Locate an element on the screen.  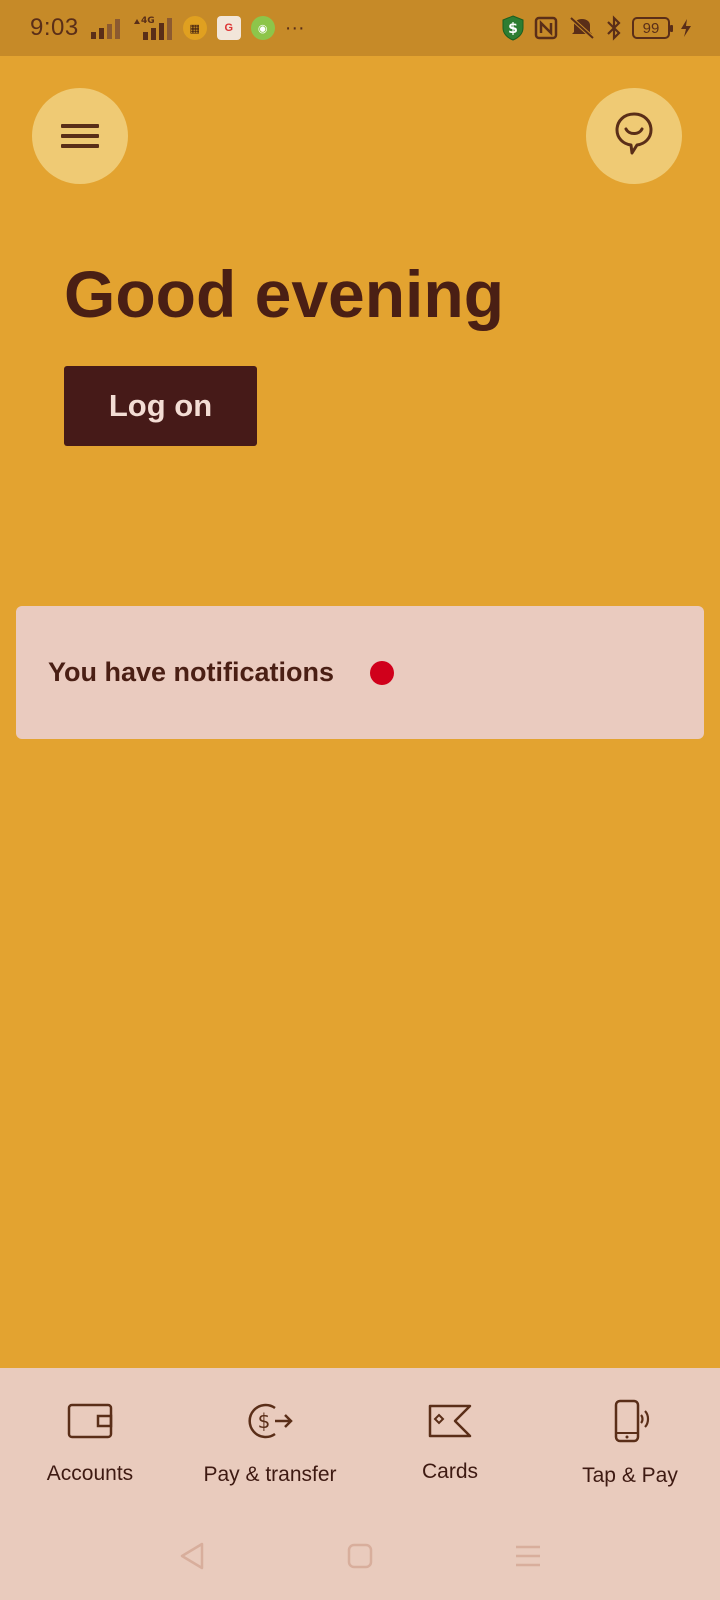
status-time: 9:03 is located at coordinates (54, 27).